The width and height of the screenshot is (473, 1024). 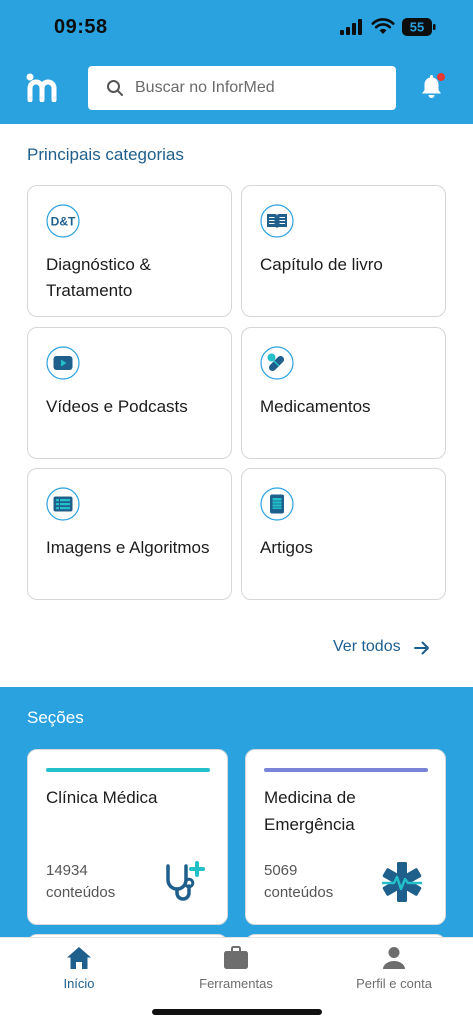 I want to click on book-icon, so click(x=277, y=221).